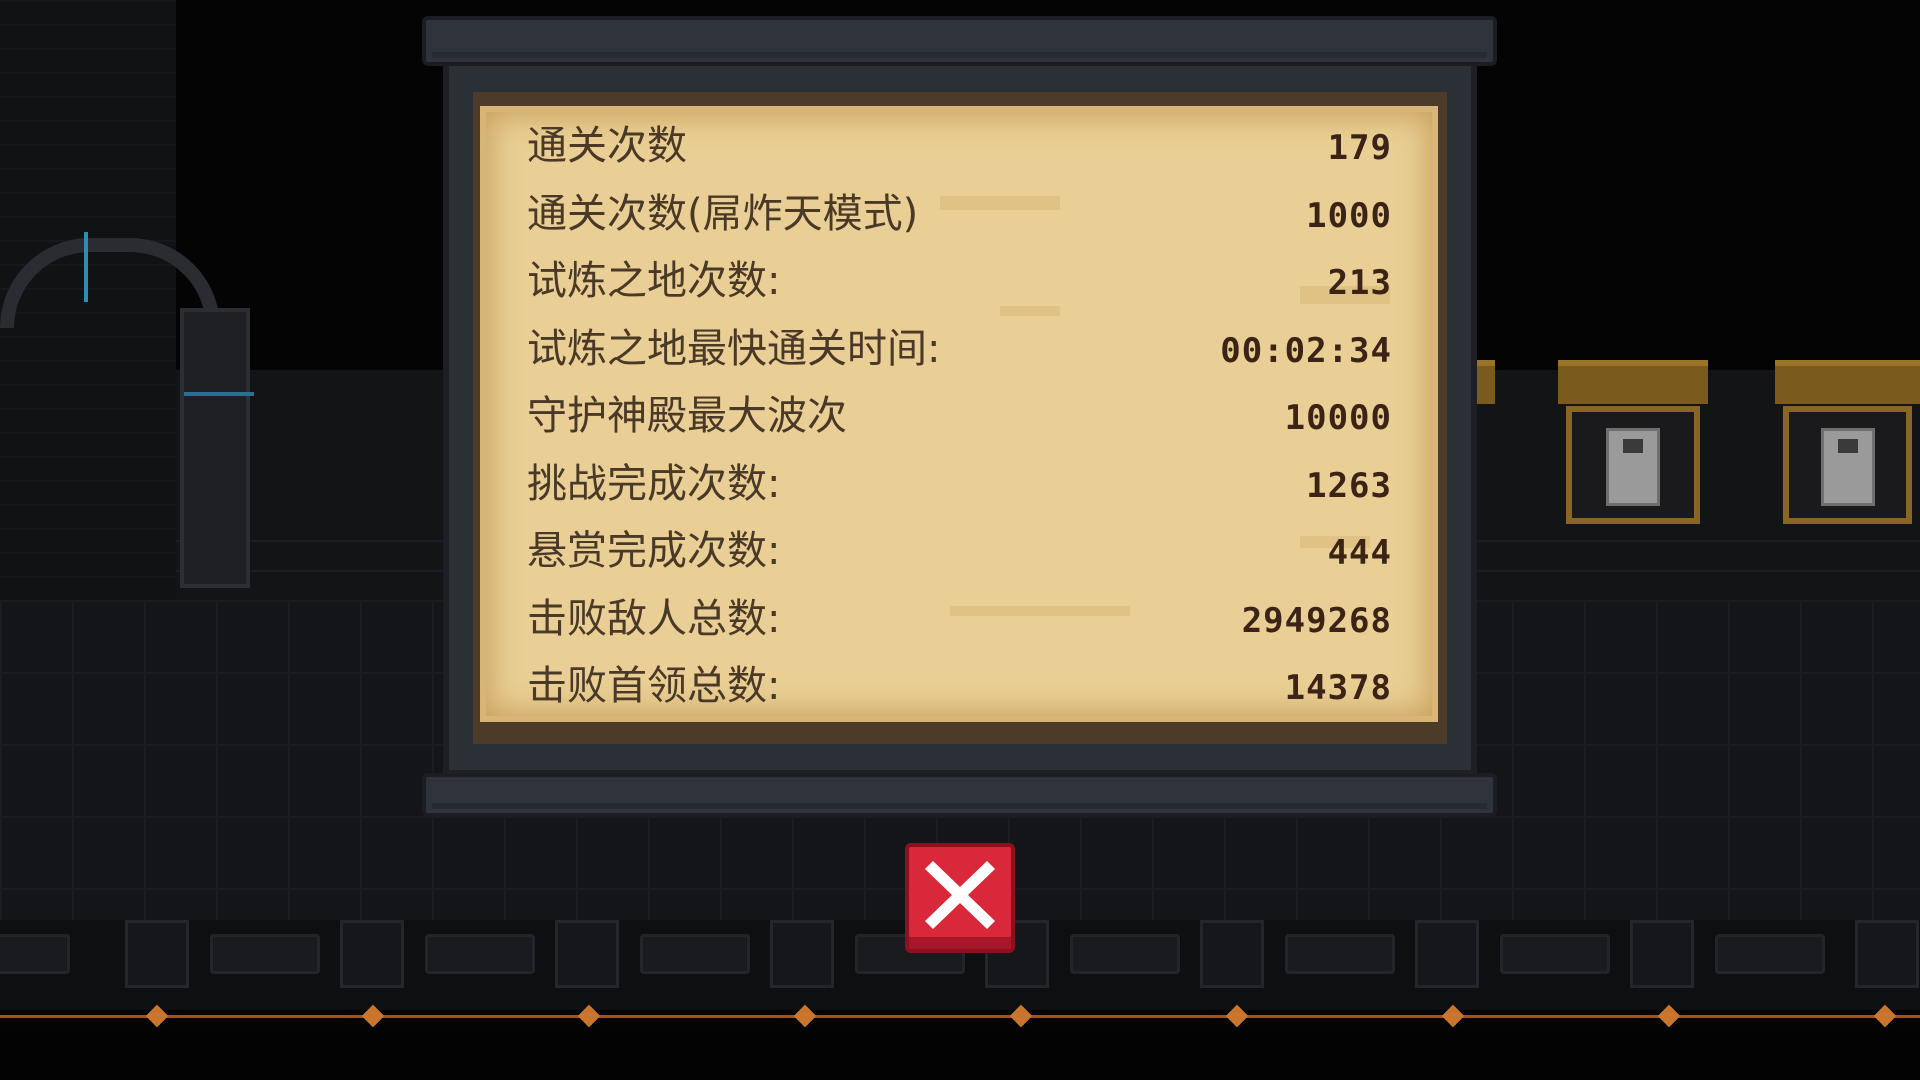  I want to click on notice-board-partial, so click(1485, 445).